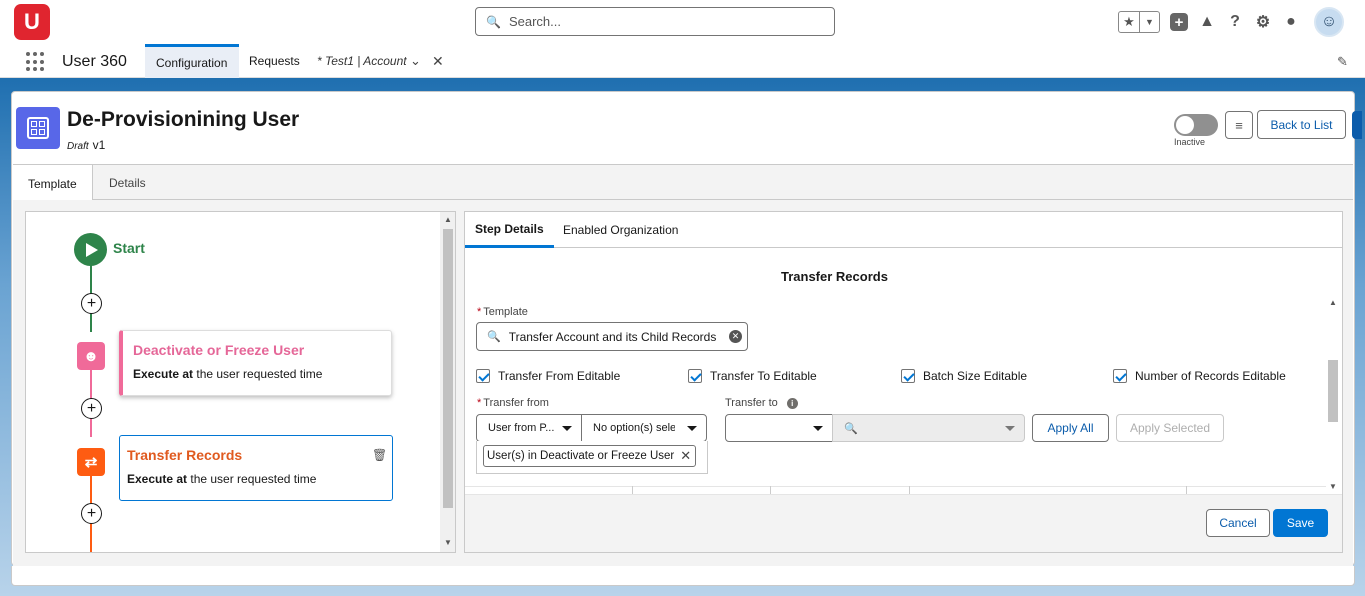 The image size is (1365, 596). I want to click on tab-label: Step Details, so click(509, 228).